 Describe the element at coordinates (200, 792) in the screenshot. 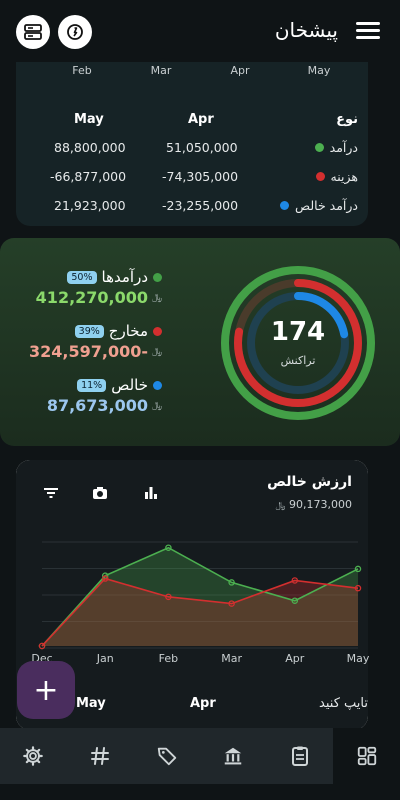

I see `system-bar` at that location.